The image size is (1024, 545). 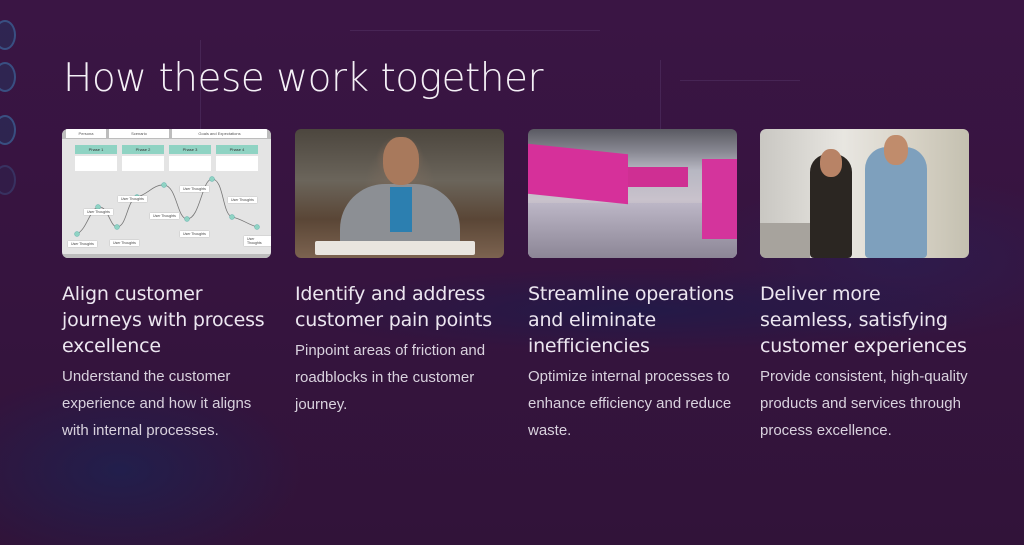 I want to click on frustrated-man-photo, so click(x=399, y=193).